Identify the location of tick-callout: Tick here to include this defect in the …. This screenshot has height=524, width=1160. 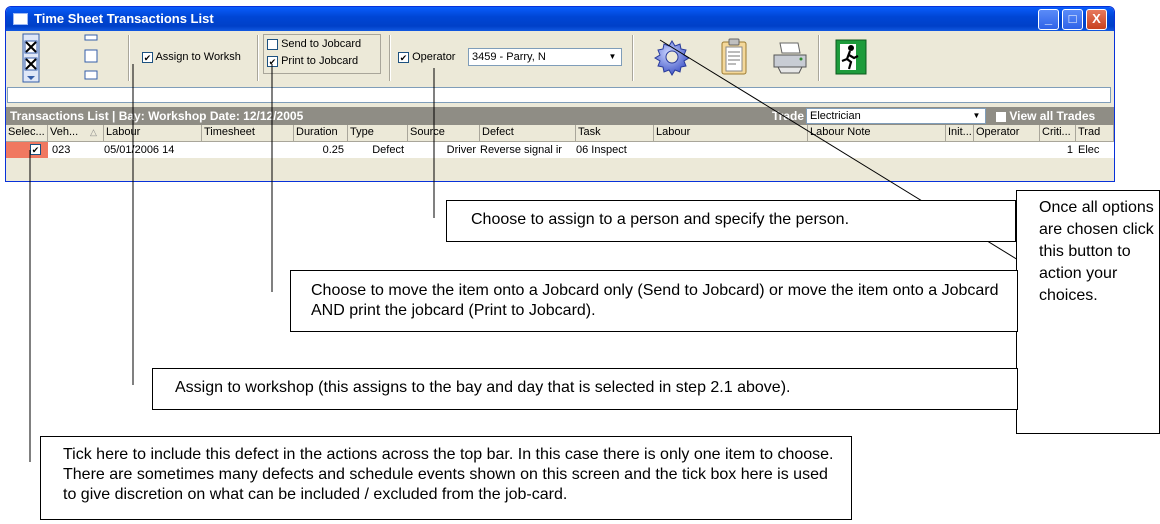
(446, 478).